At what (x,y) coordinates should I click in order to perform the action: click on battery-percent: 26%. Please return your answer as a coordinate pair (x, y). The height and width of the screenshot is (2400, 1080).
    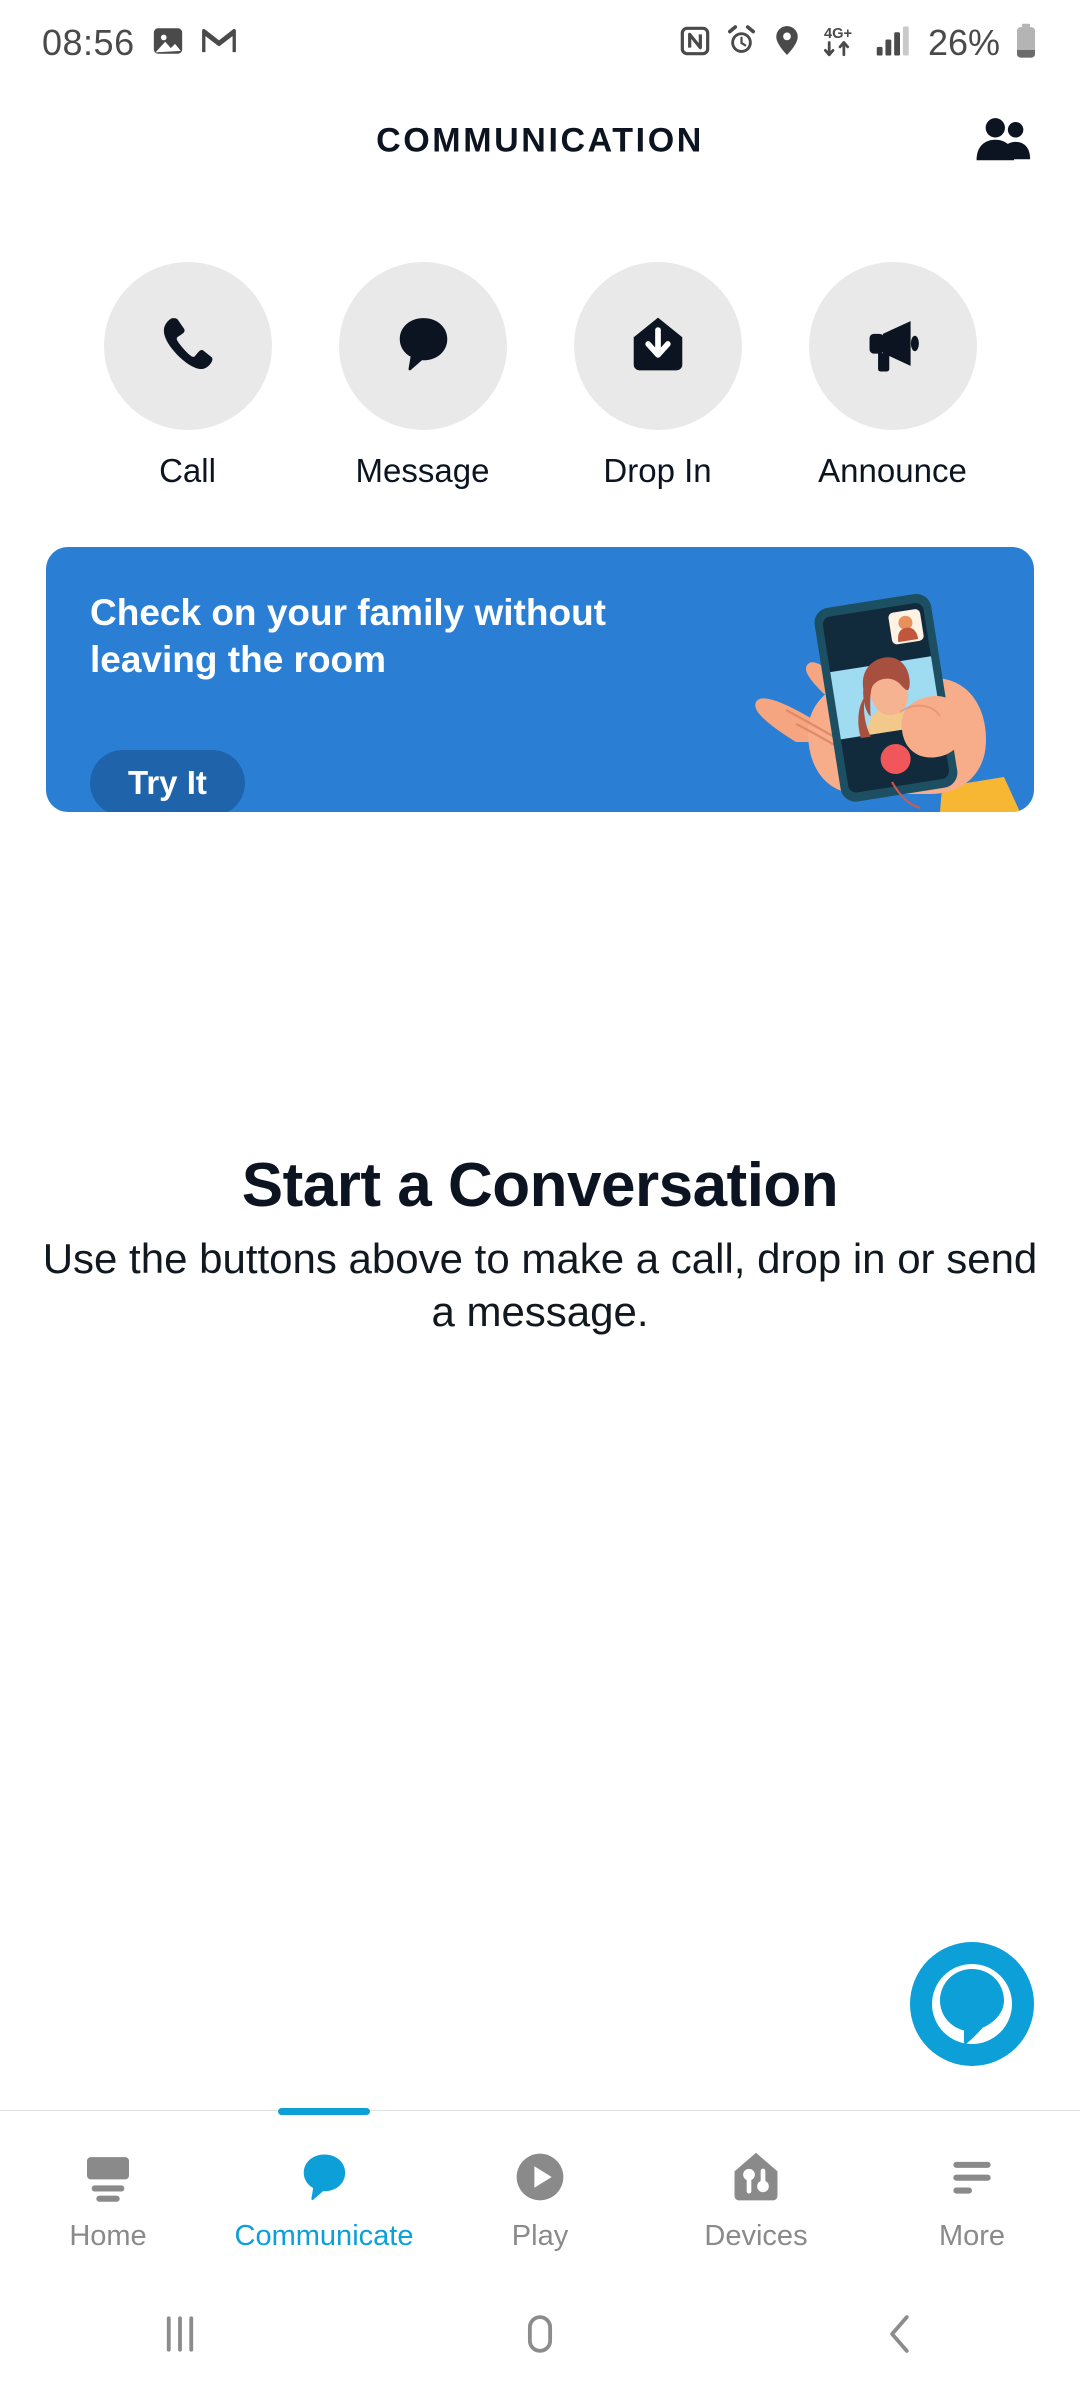
    Looking at the image, I should click on (963, 42).